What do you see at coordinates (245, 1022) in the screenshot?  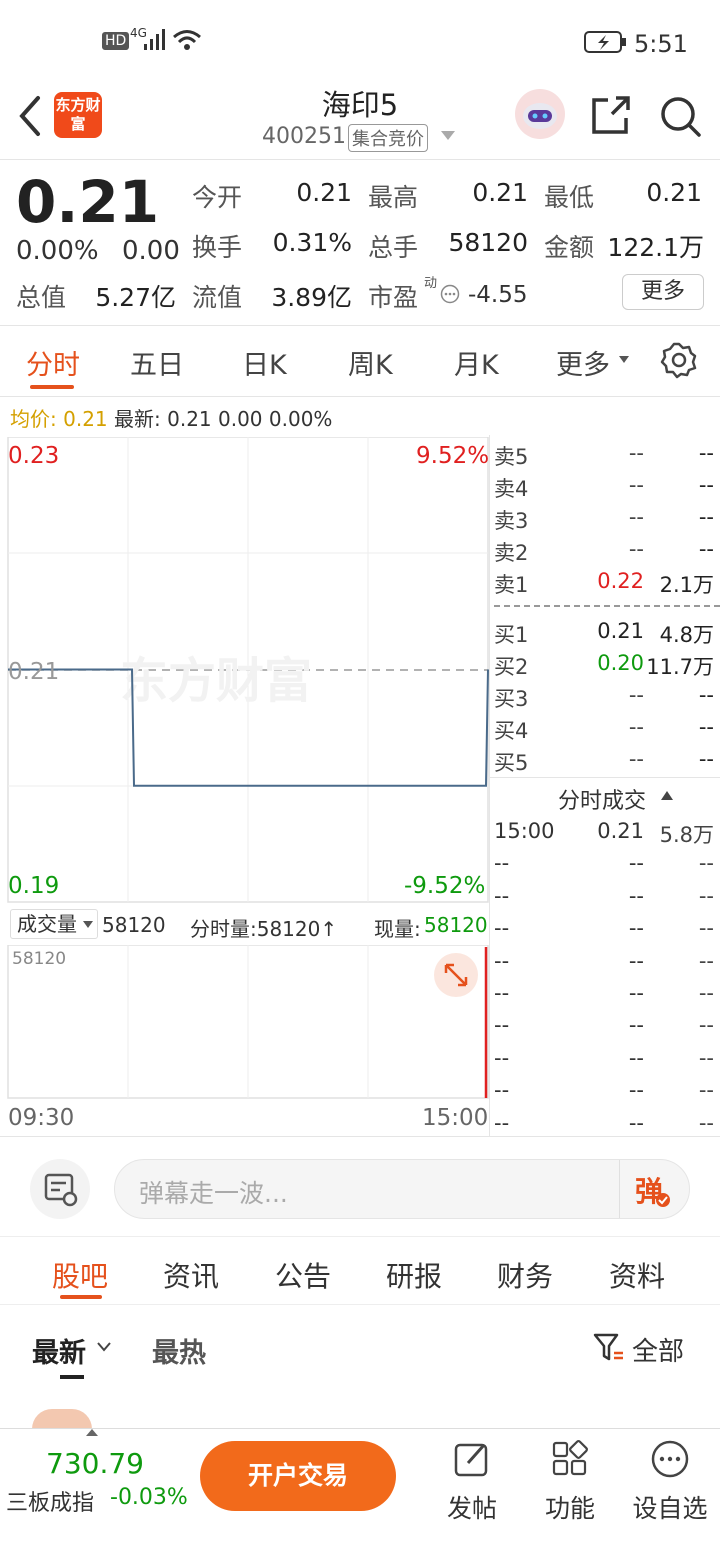 I see `volume-chart` at bounding box center [245, 1022].